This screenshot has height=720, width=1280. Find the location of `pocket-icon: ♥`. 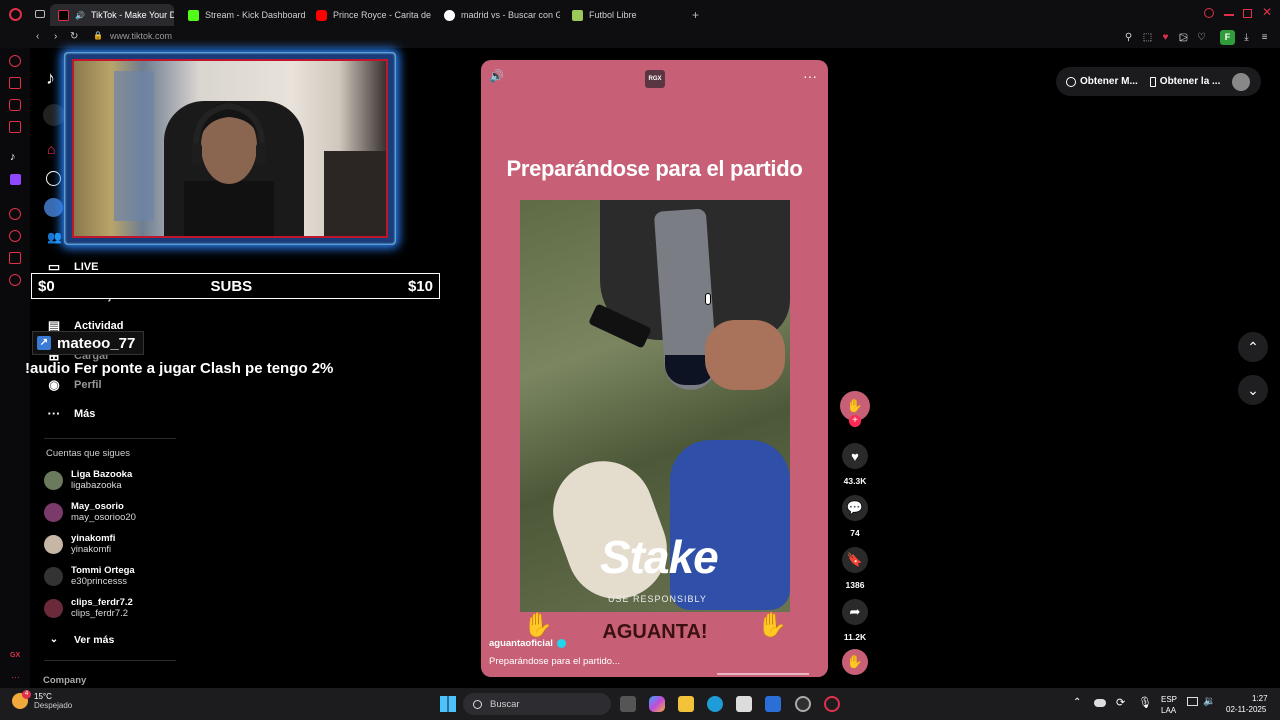

pocket-icon: ♥ is located at coordinates (1165, 37).